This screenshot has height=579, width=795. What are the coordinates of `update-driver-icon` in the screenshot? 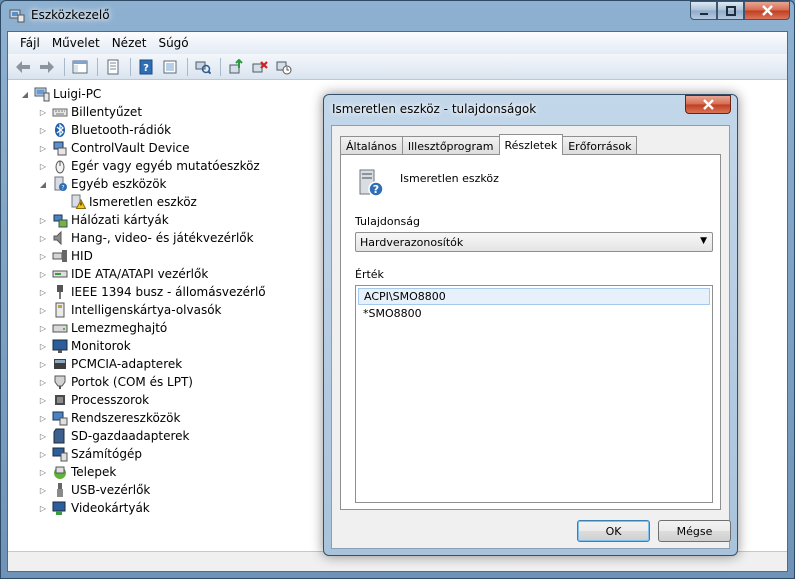 It's located at (236, 65).